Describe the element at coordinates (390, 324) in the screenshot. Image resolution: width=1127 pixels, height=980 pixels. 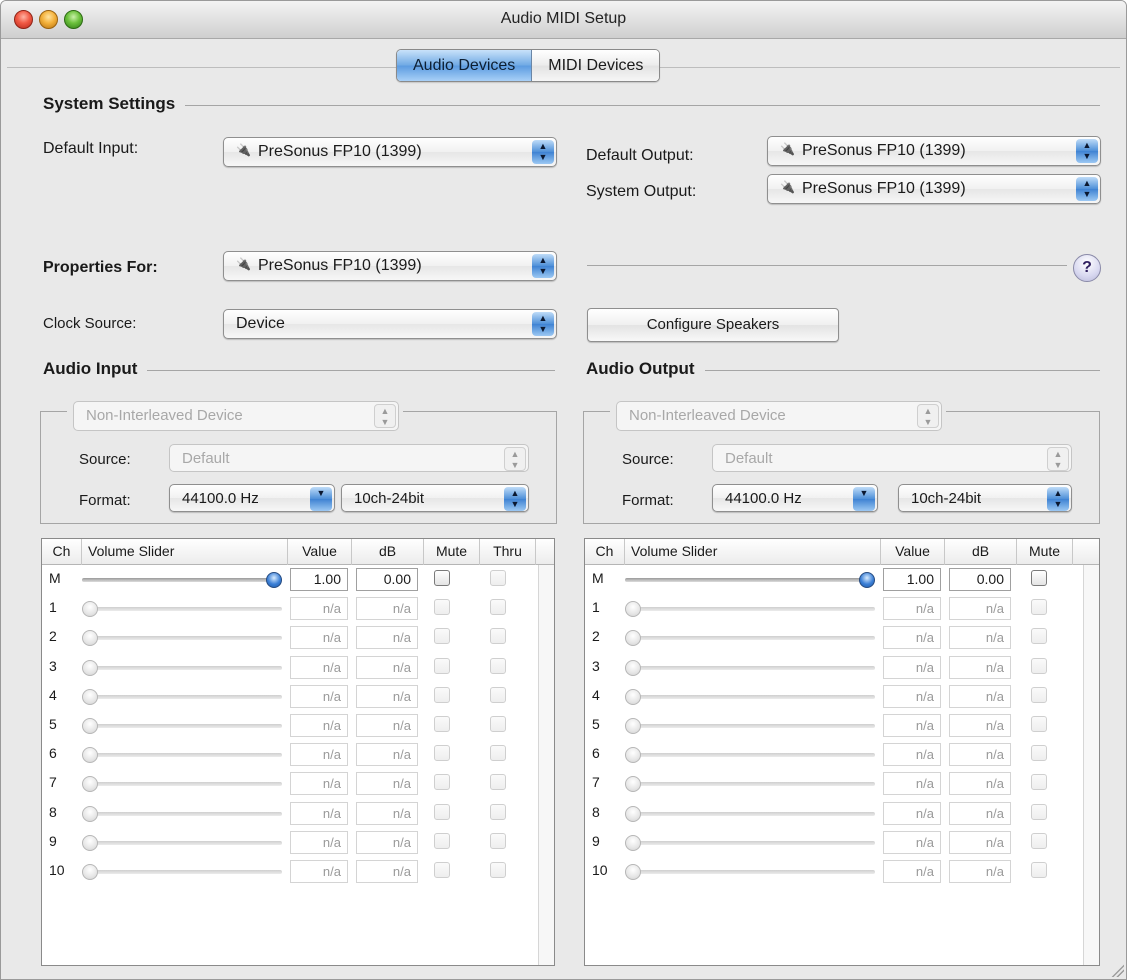
I see `clock-source-popup: Device ▲ ▼` at that location.